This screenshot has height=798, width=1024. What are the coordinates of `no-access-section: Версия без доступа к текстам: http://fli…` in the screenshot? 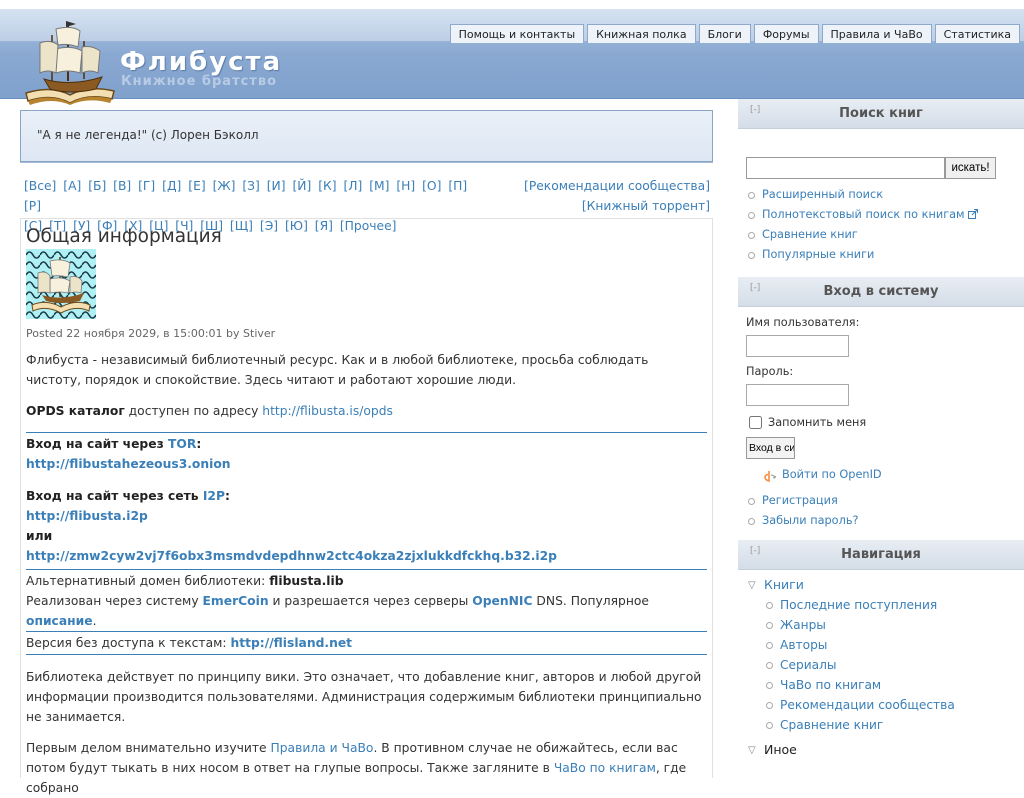 It's located at (366, 643).